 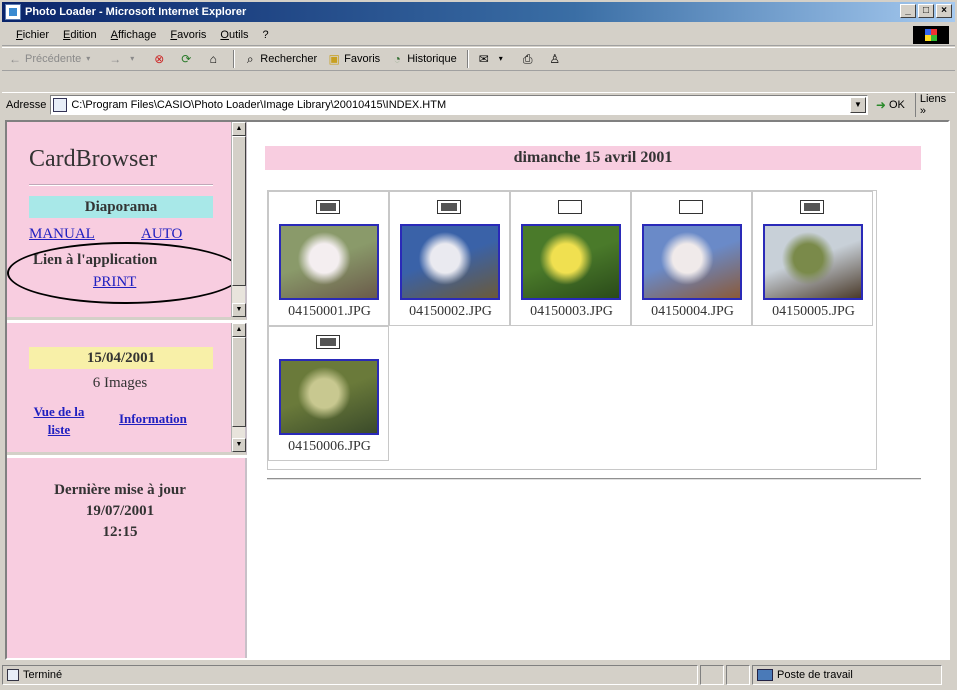 What do you see at coordinates (944, 11) in the screenshot?
I see `close-button: ×` at bounding box center [944, 11].